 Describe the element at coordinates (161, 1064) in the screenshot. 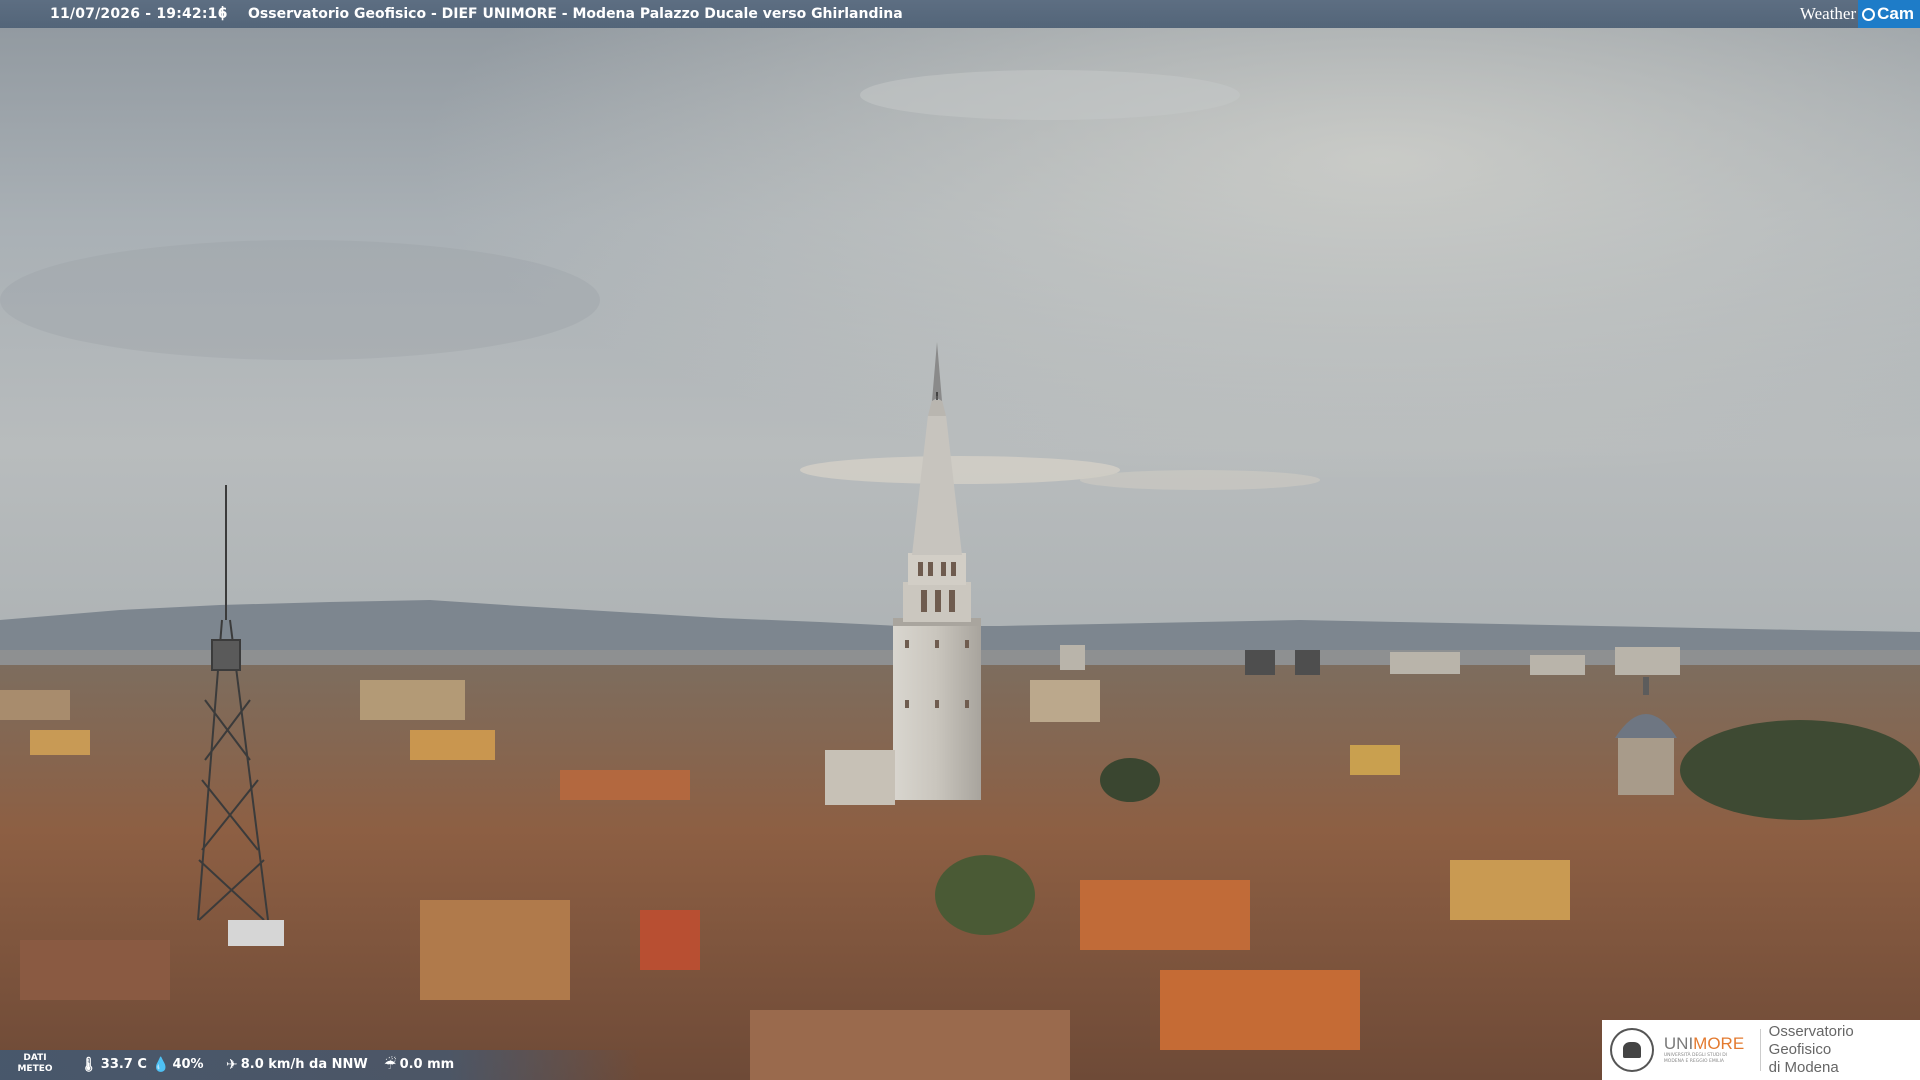

I see `humidity-drop-icon: 💧` at that location.